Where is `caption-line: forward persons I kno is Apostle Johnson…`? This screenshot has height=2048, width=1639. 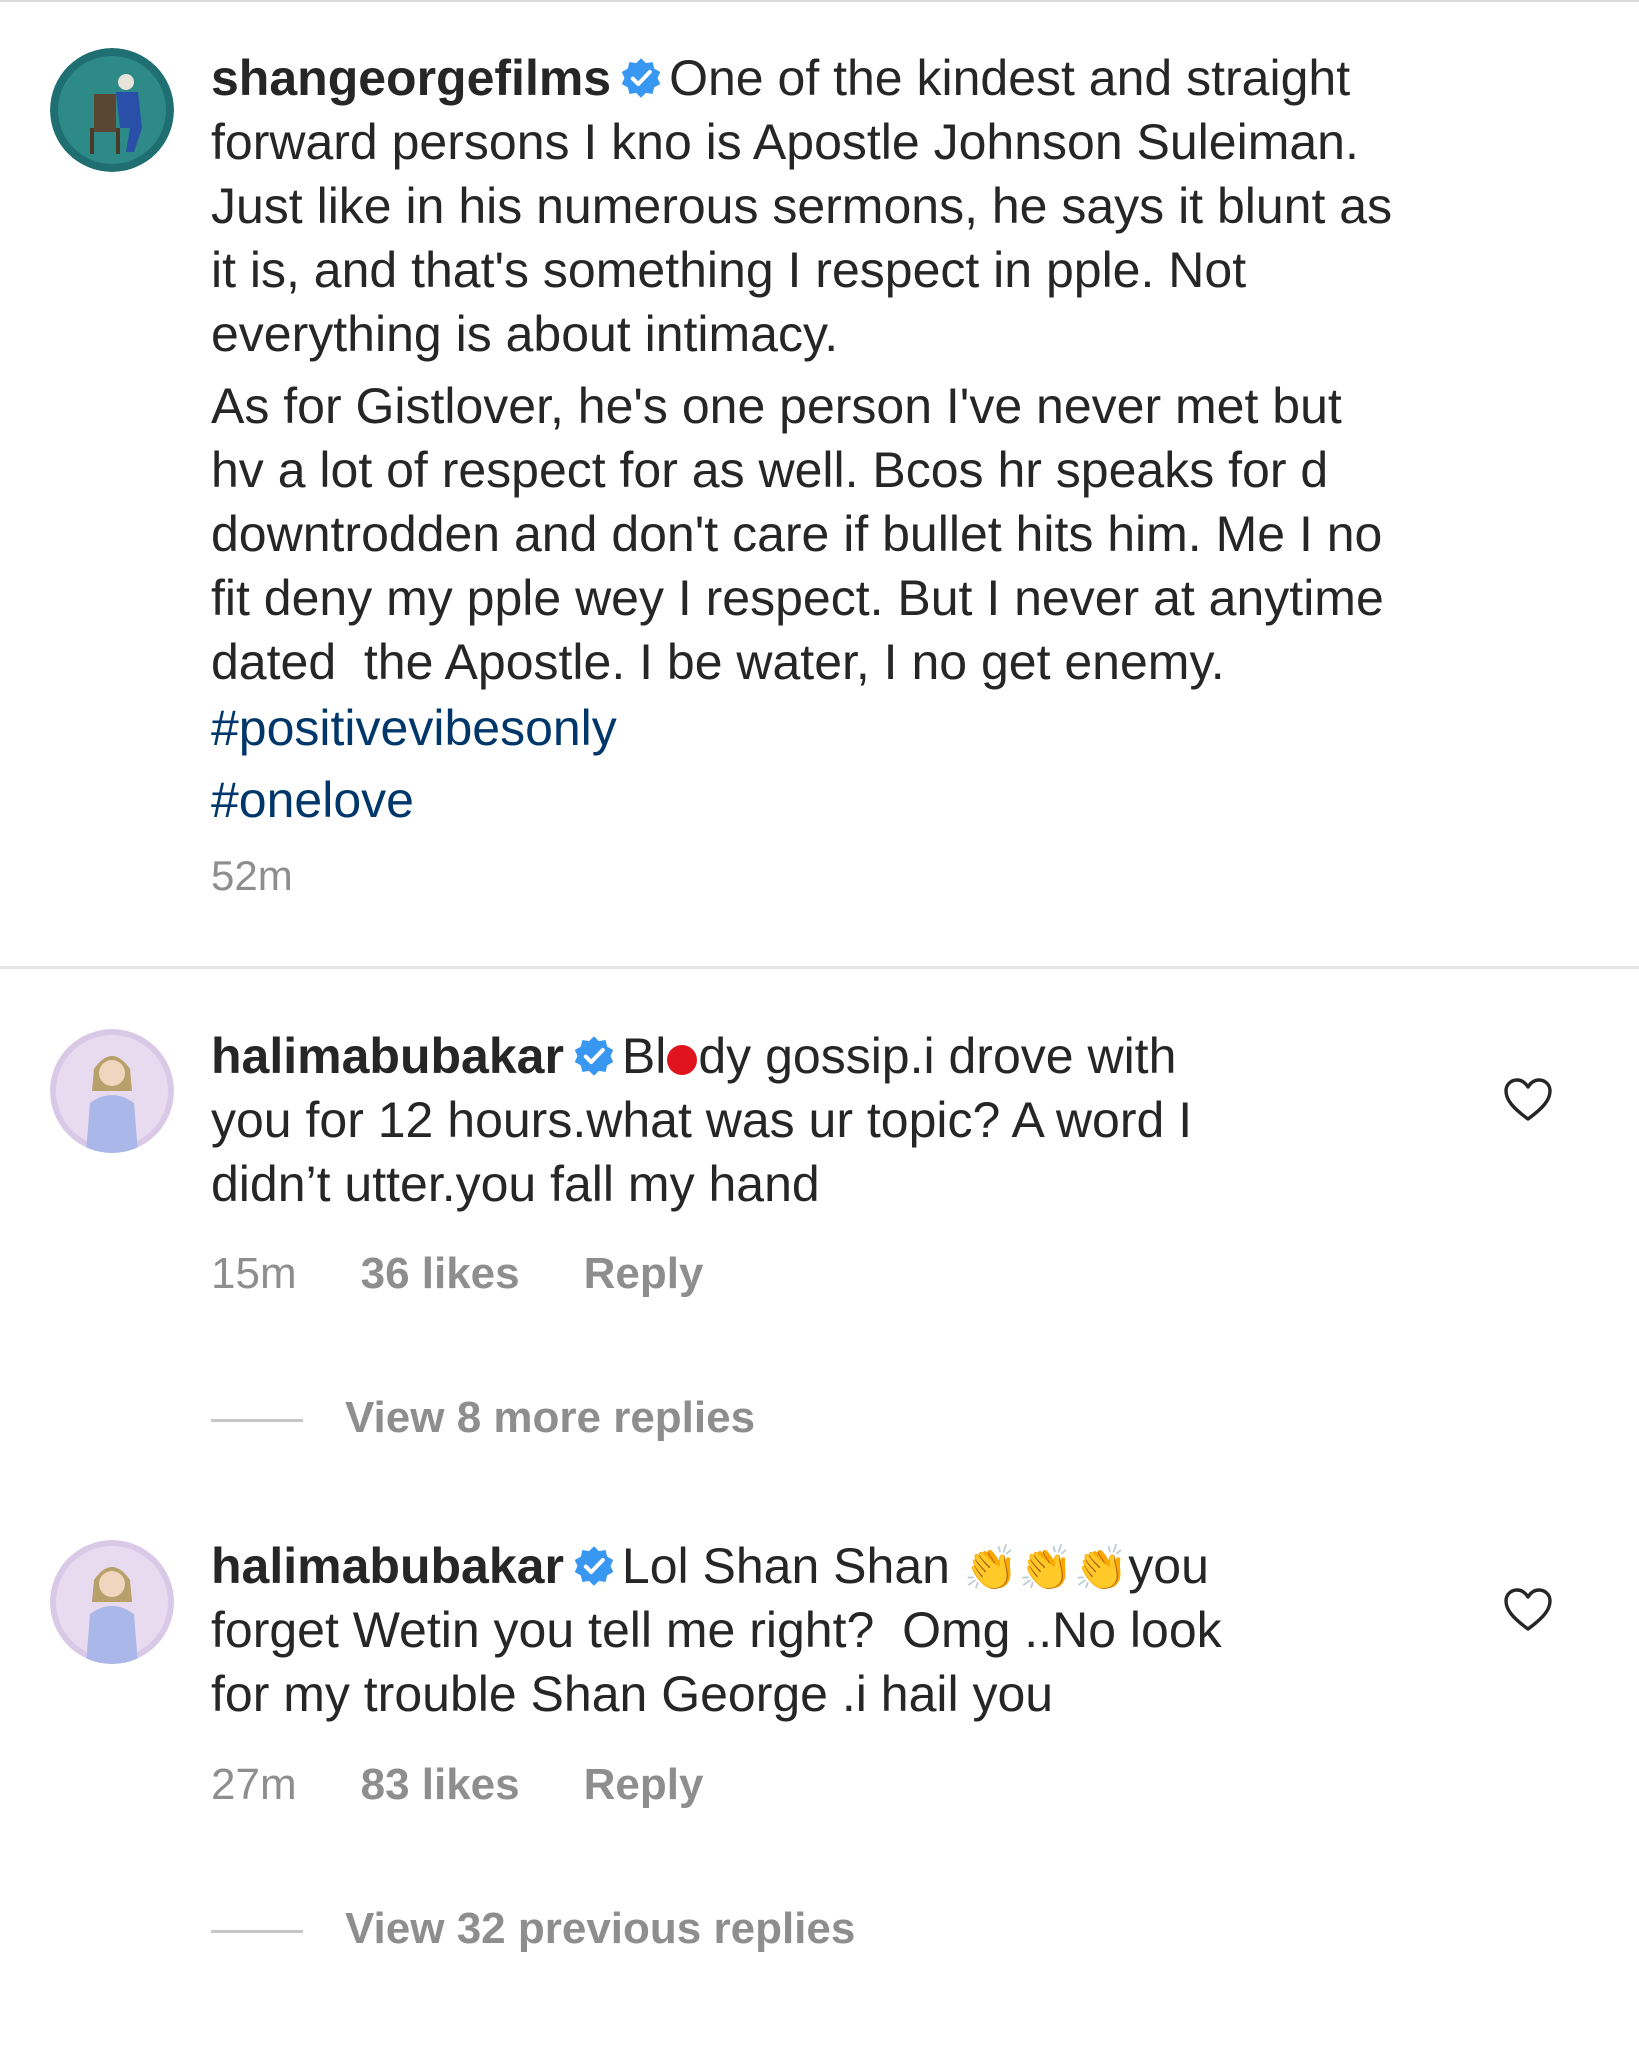
caption-line: forward persons I kno is Apostle Johnson… is located at coordinates (785, 142).